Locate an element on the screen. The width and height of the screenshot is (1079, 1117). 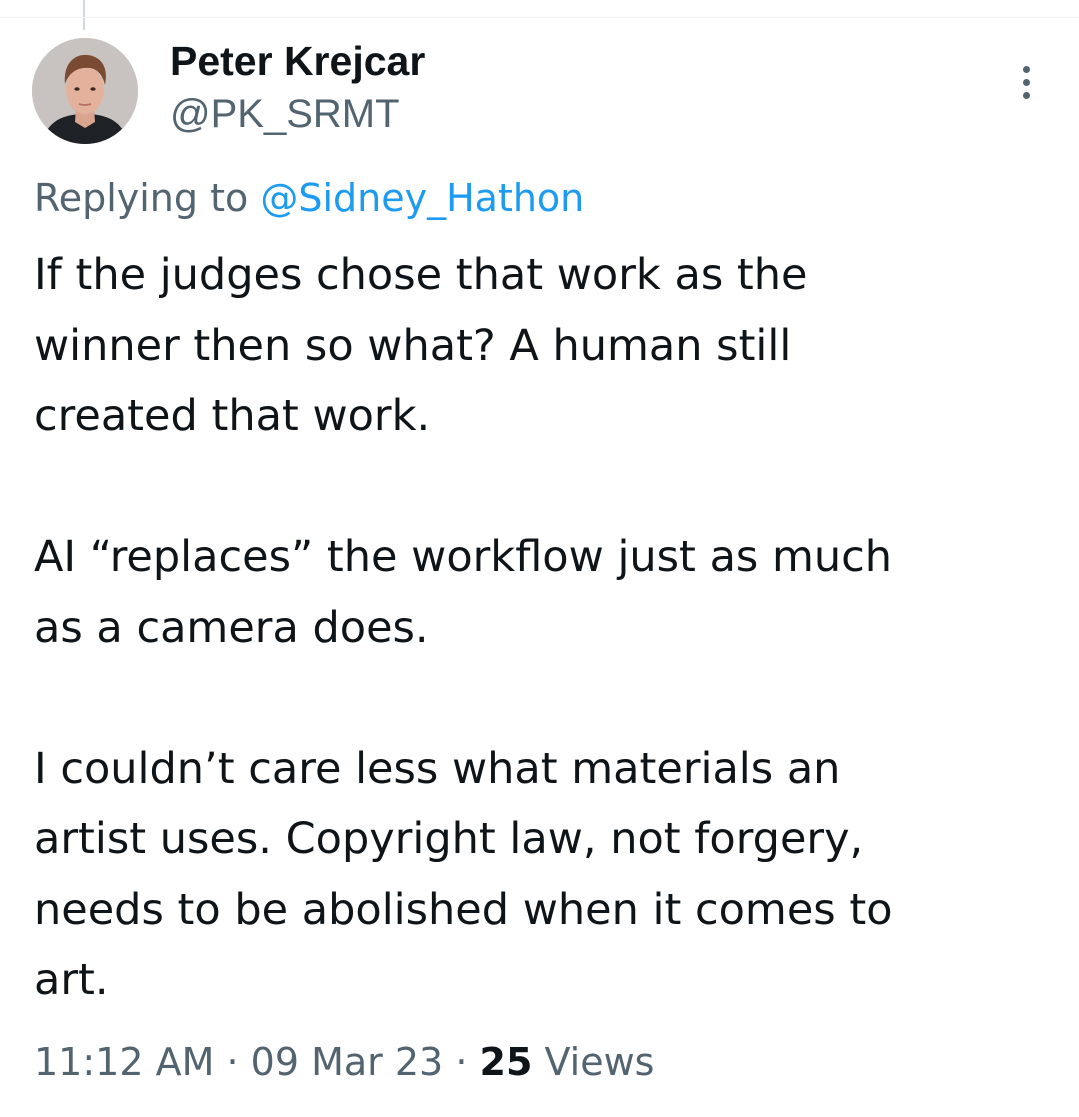
top-divider is located at coordinates (539, 17).